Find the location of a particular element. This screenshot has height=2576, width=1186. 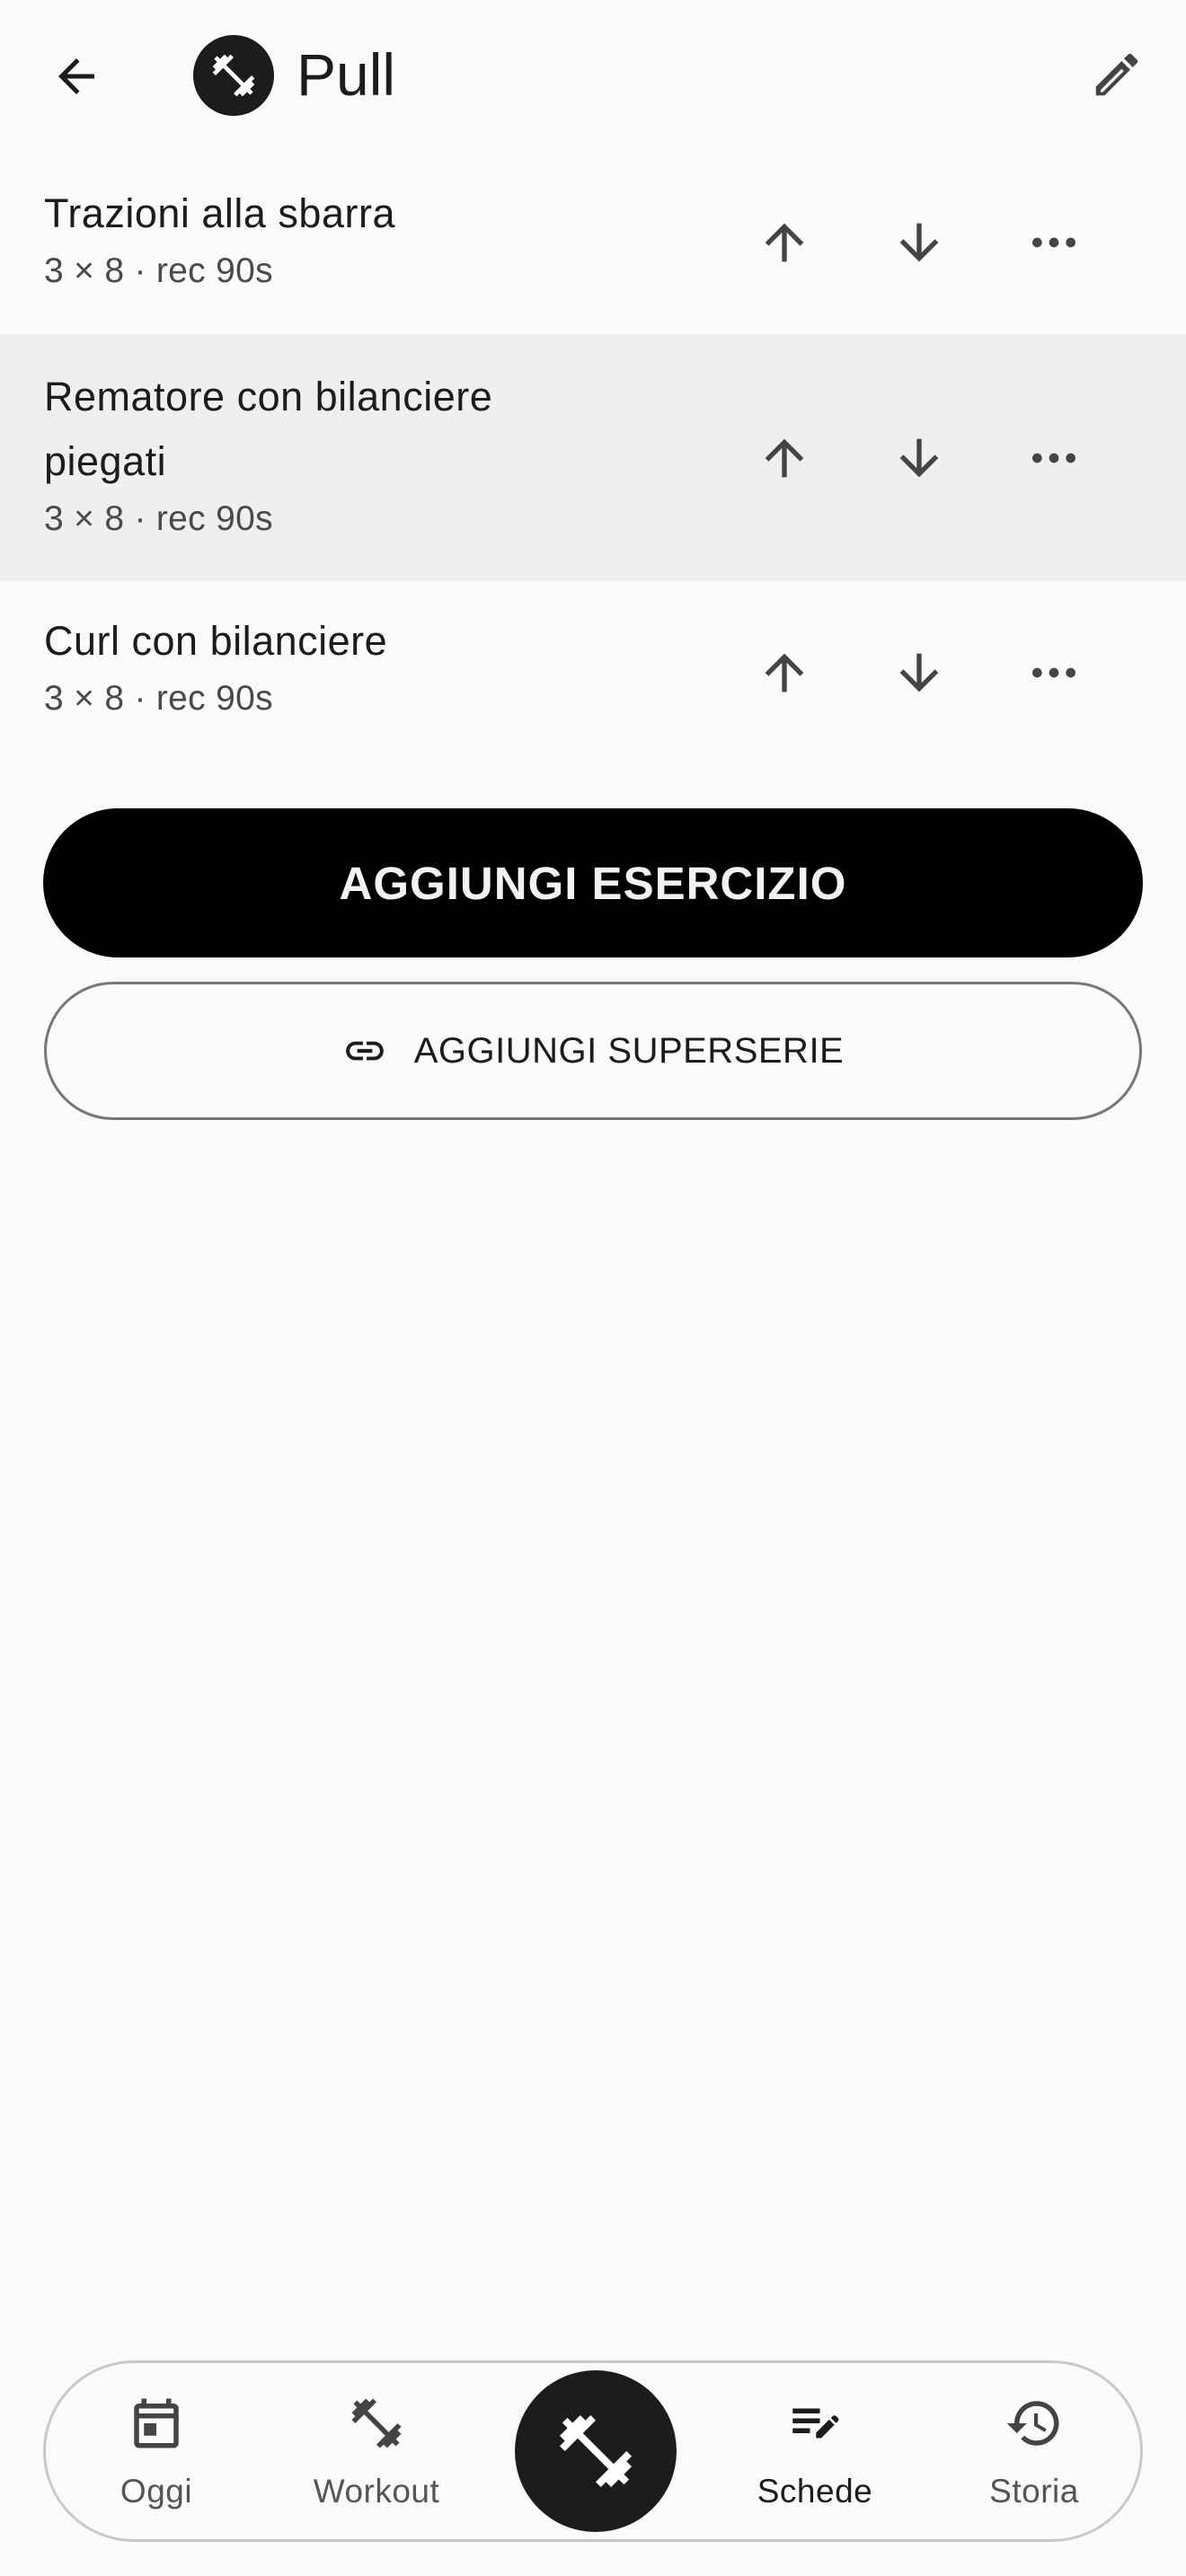

exercise-text: Trazioni alla sbarra 3 × 8 · rec 90s is located at coordinates (322, 238).